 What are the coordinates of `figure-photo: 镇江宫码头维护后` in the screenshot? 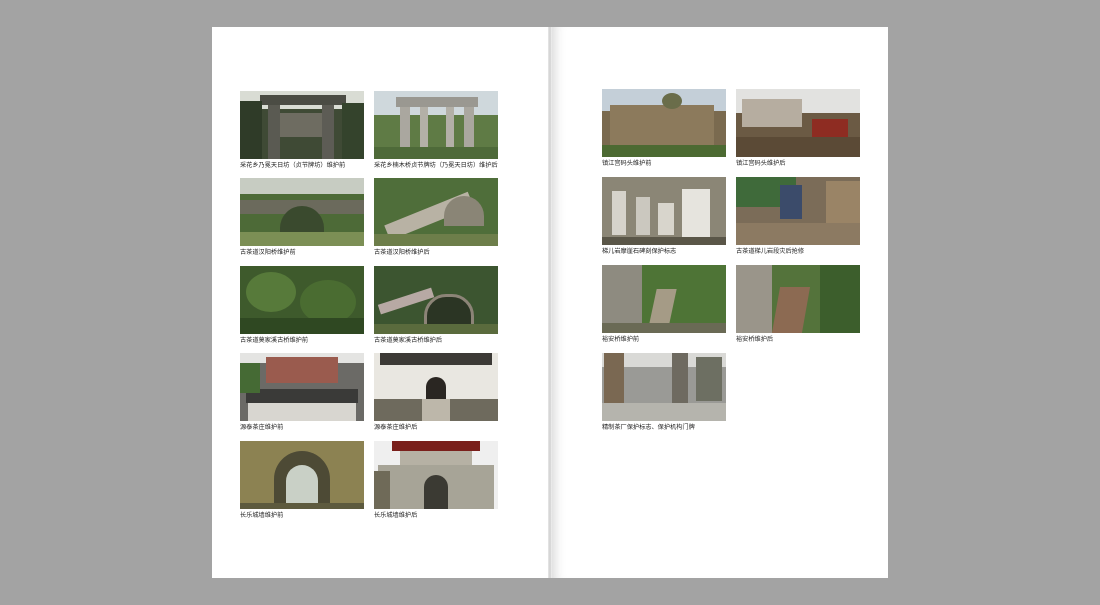 It's located at (798, 128).